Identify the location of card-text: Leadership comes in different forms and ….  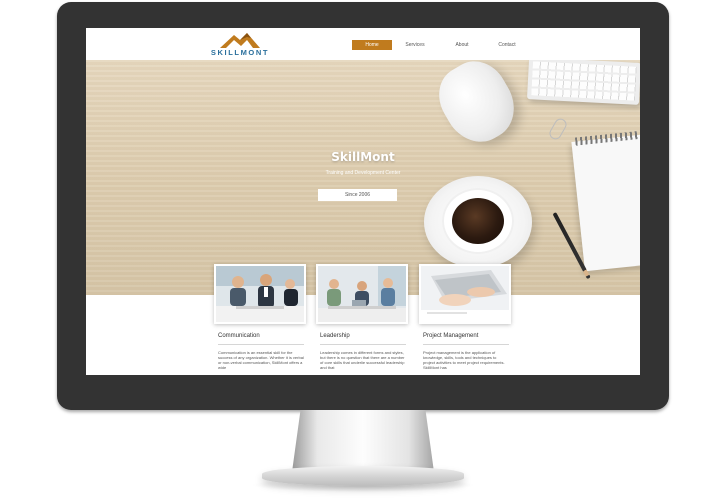
(362, 360).